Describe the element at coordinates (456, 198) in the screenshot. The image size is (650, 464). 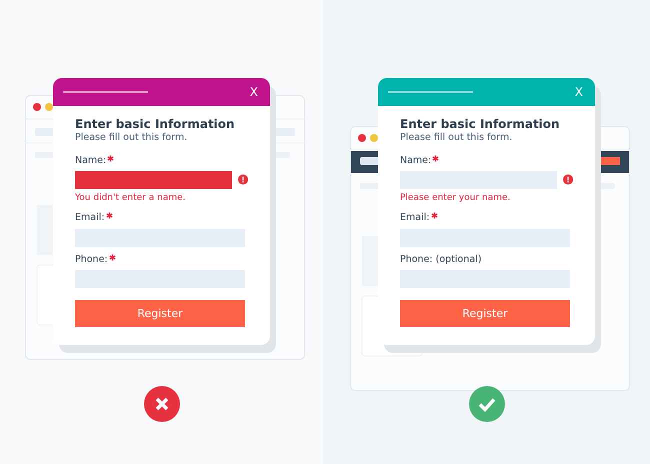
I see `error-message: Please enter your name.` at that location.